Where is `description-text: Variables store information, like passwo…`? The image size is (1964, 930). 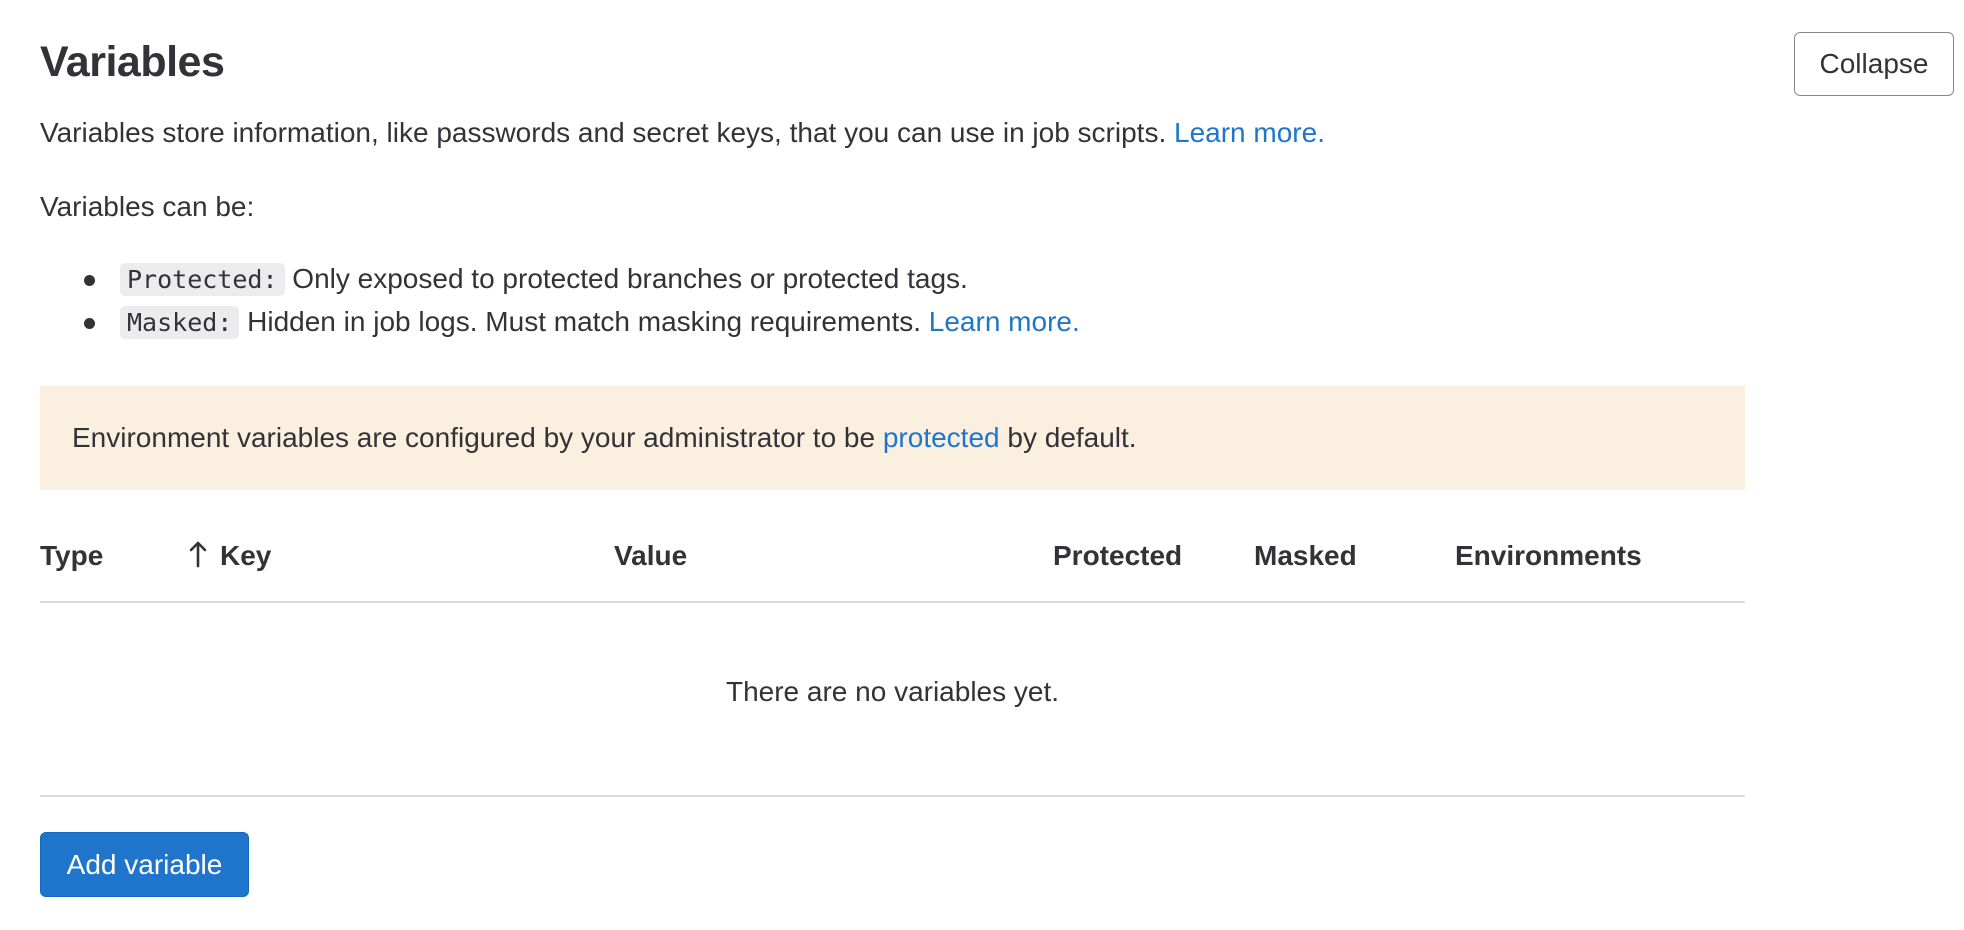 description-text: Variables store information, like passwo… is located at coordinates (603, 132).